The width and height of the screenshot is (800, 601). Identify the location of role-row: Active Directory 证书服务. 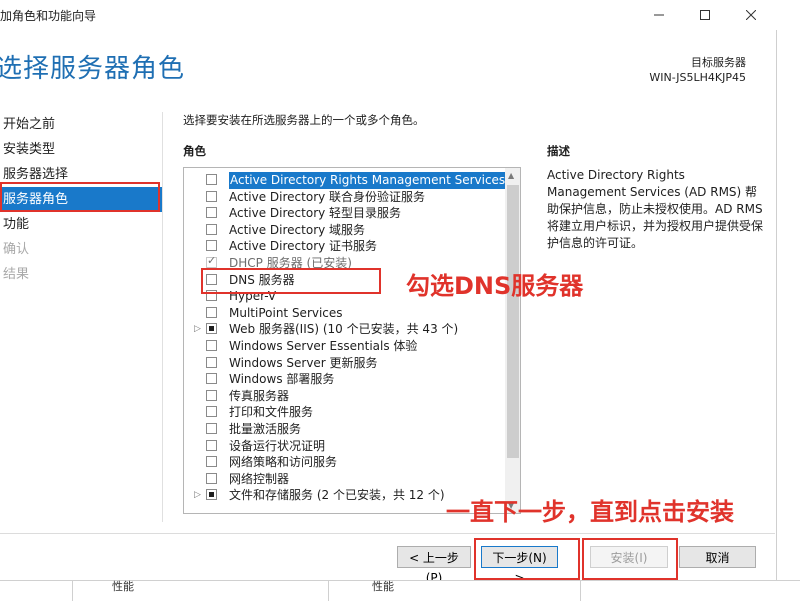
(344, 246).